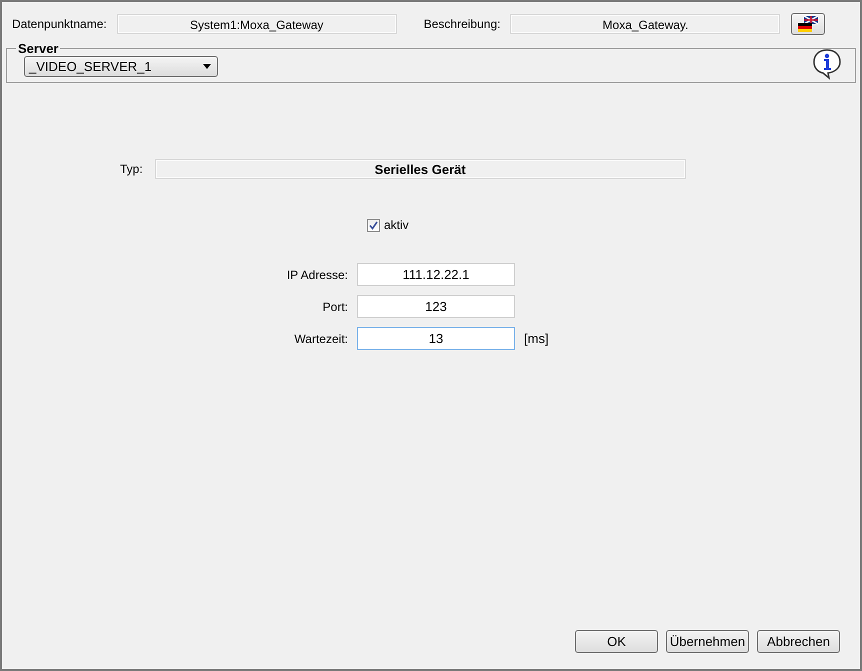 The height and width of the screenshot is (671, 862). Describe the element at coordinates (436, 306) in the screenshot. I see `input-field: 123` at that location.